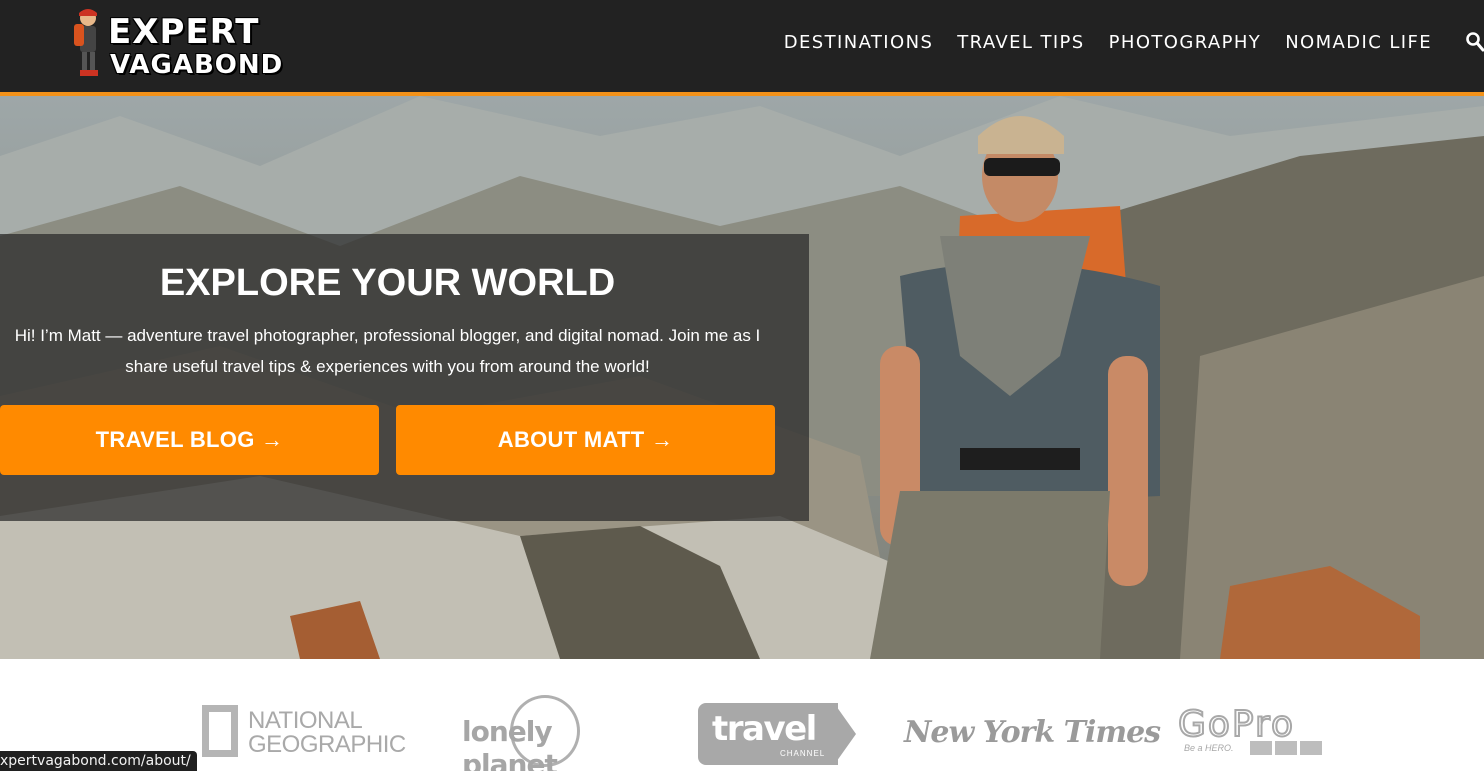 Image resolution: width=1484 pixels, height=771 pixels. I want to click on lonely-planet-logo: lonely planet, so click(545, 733).